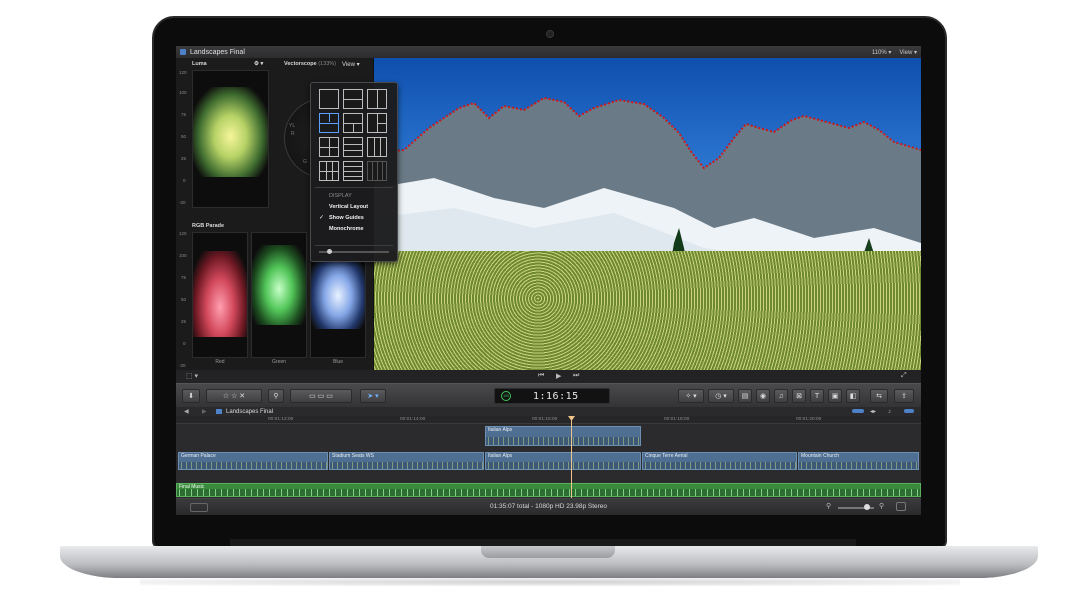 The image size is (1086, 613). Describe the element at coordinates (279, 362) in the screenshot. I see `channel-label-green: Green` at that location.